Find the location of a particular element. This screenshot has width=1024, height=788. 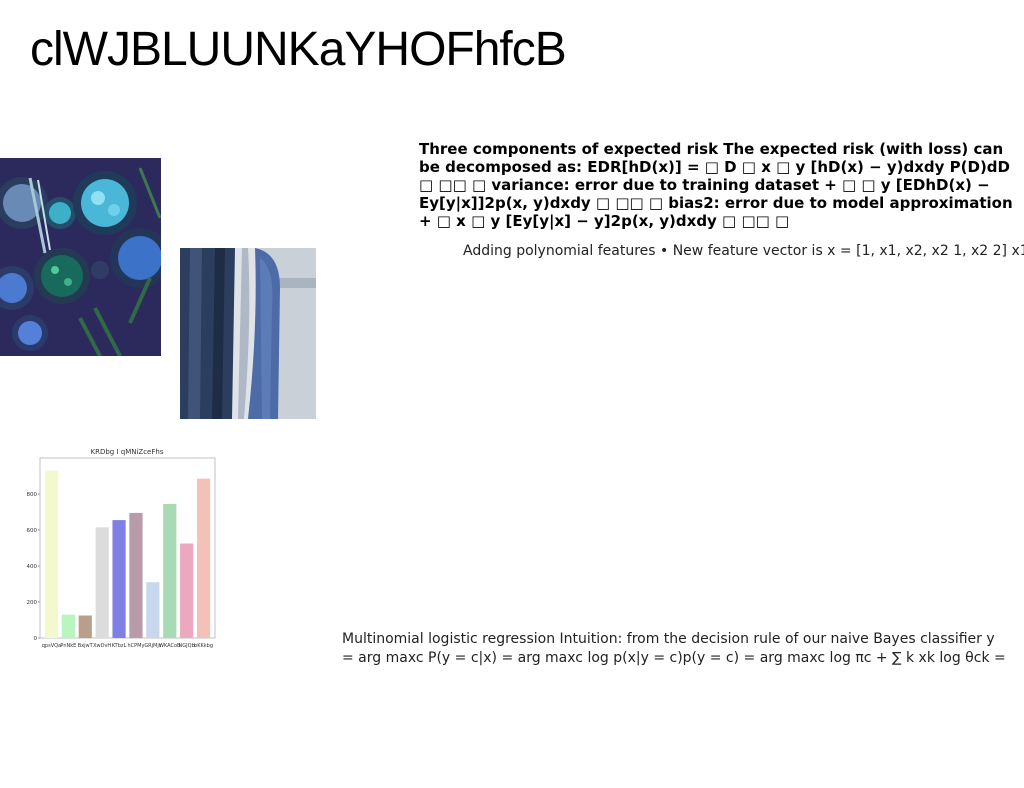

food-bowls-image is located at coordinates (80, 257).